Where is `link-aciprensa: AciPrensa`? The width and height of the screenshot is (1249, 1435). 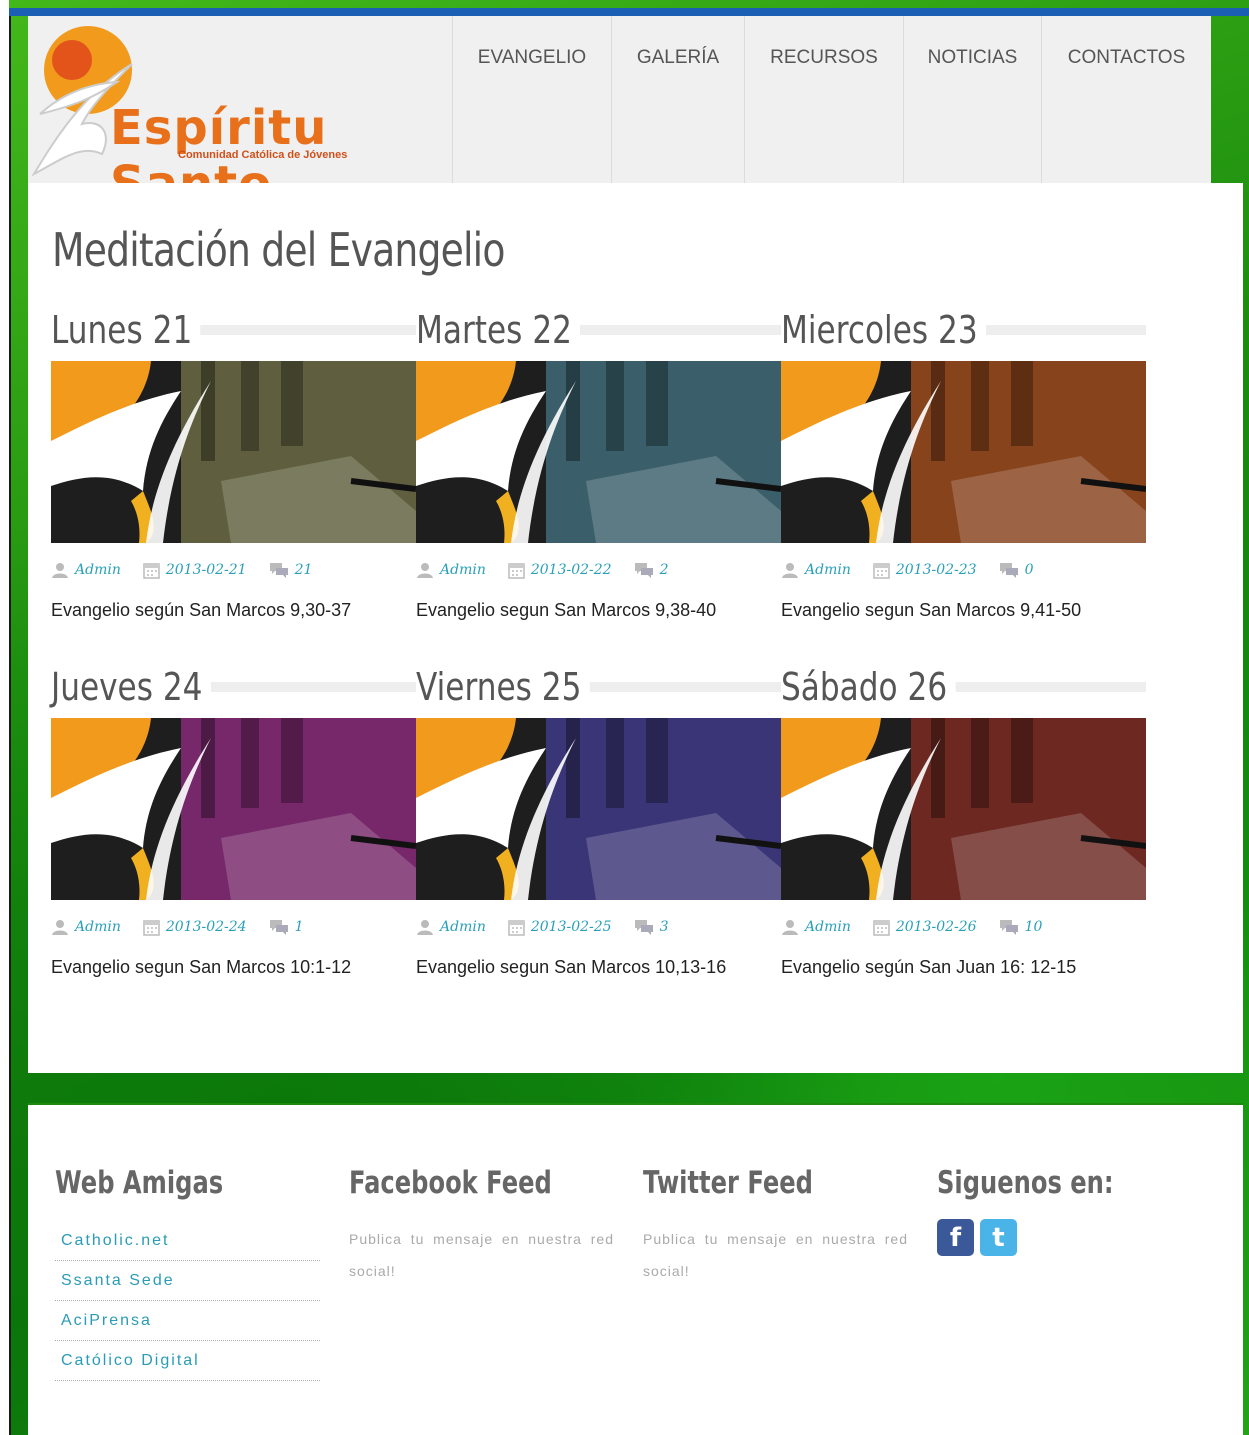 link-aciprensa: AciPrensa is located at coordinates (187, 1321).